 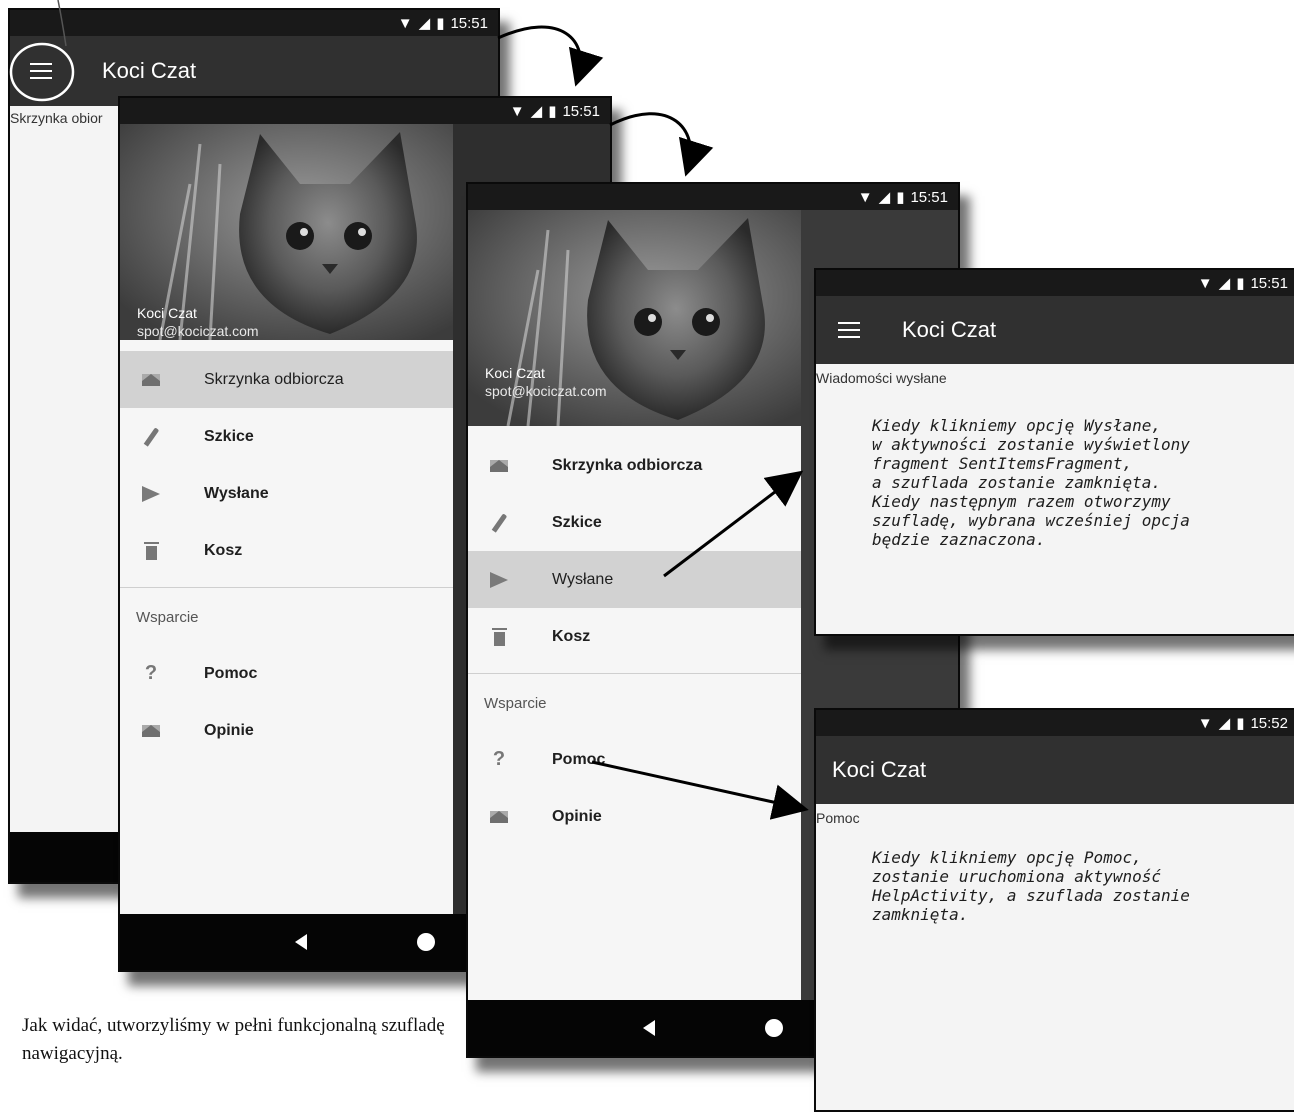 What do you see at coordinates (1269, 723) in the screenshot?
I see `clock: 15:52` at bounding box center [1269, 723].